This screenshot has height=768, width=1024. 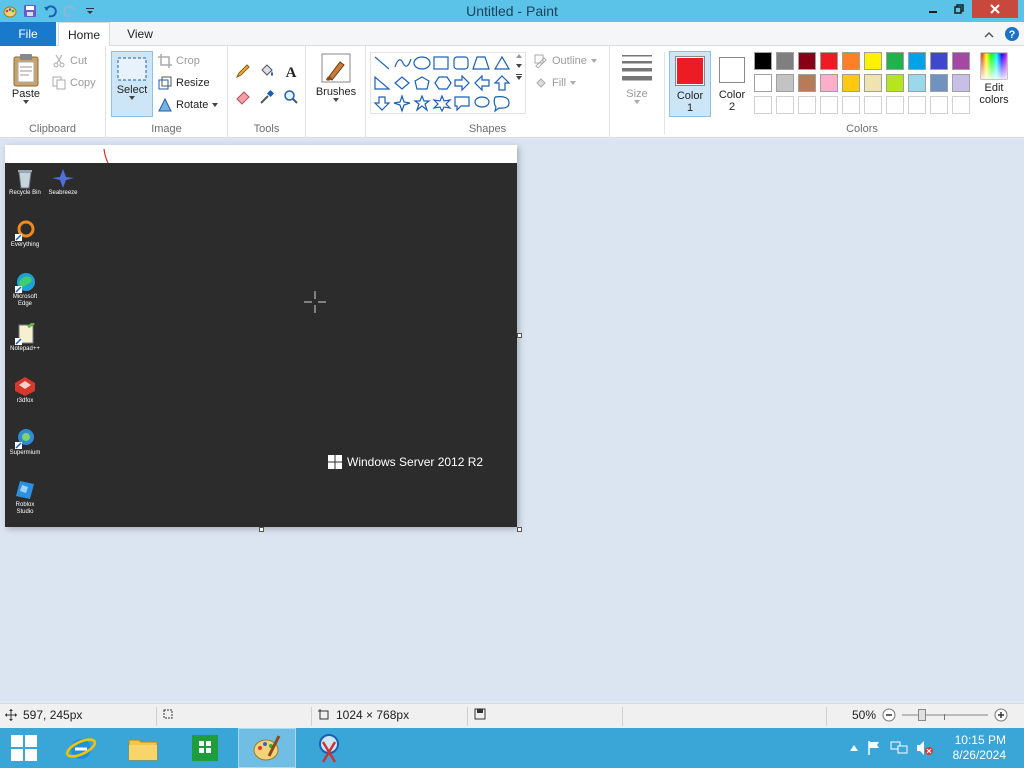 What do you see at coordinates (84, 34) in the screenshot?
I see `tab-home: Home` at bounding box center [84, 34].